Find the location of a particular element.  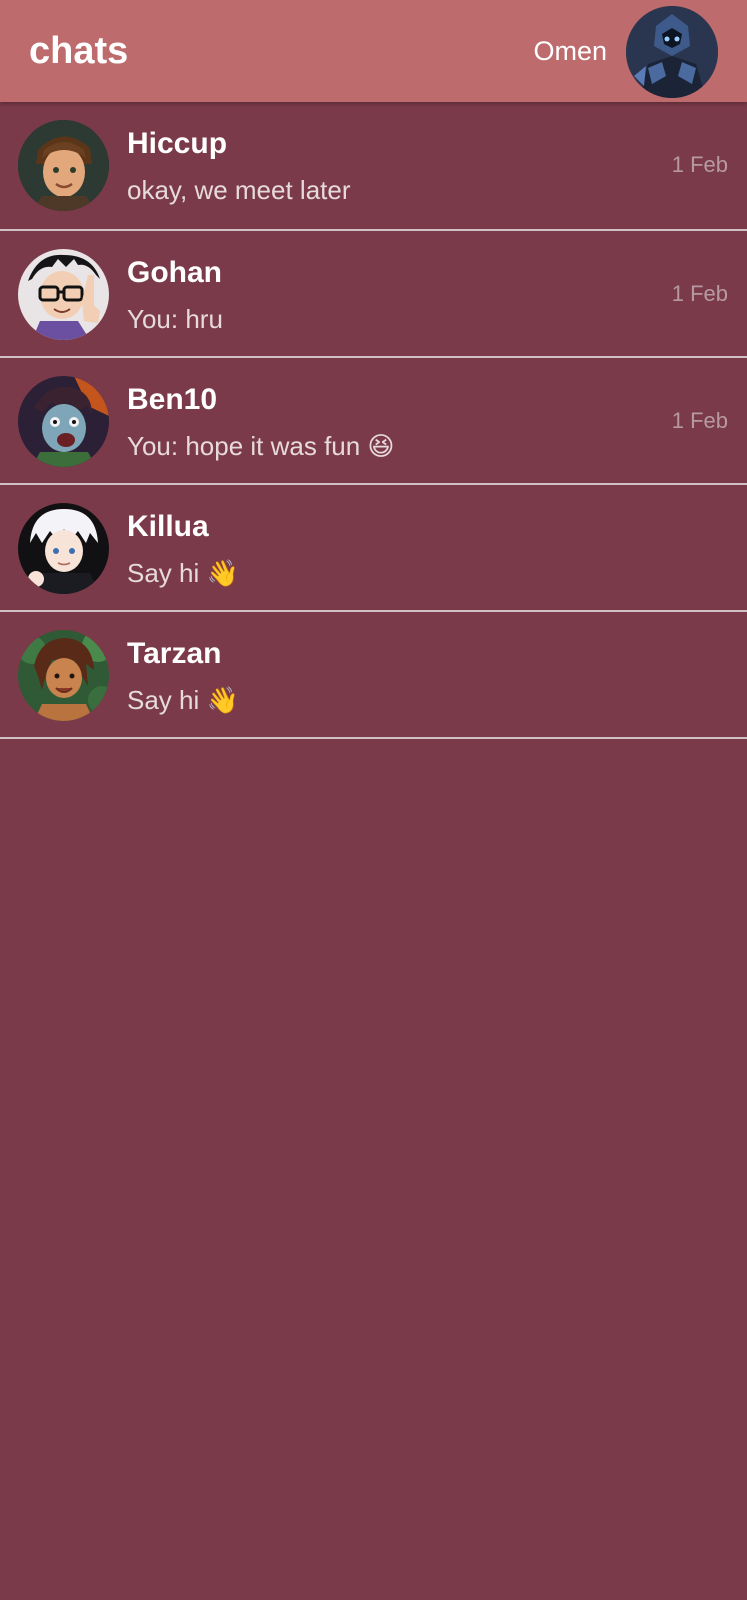

chat-preview: You: hope it was fun 😆 is located at coordinates (261, 446).